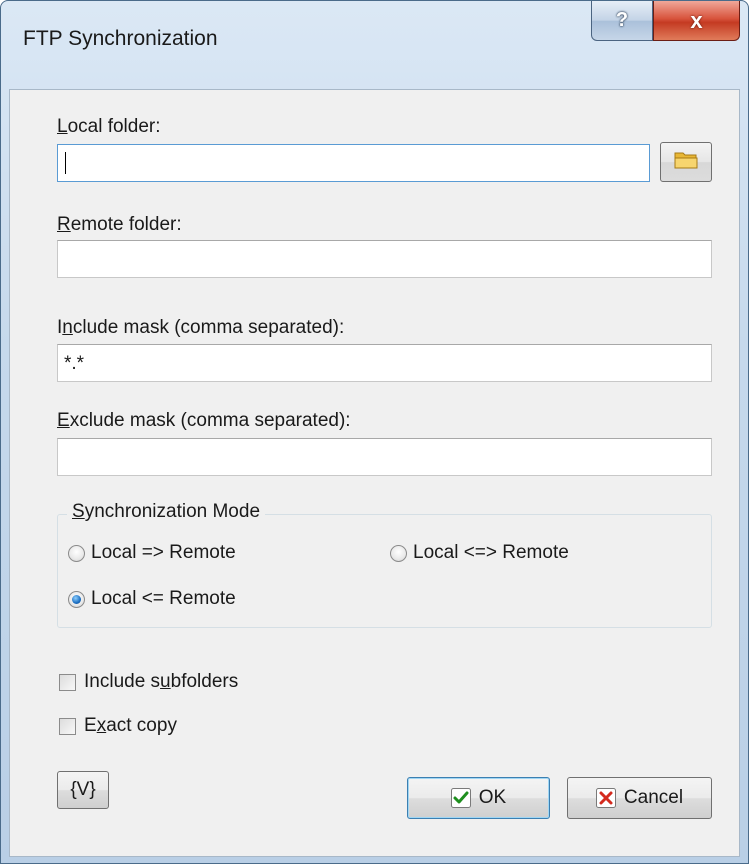 This screenshot has height=864, width=749. What do you see at coordinates (478, 798) in the screenshot?
I see `ok-button: OK` at bounding box center [478, 798].